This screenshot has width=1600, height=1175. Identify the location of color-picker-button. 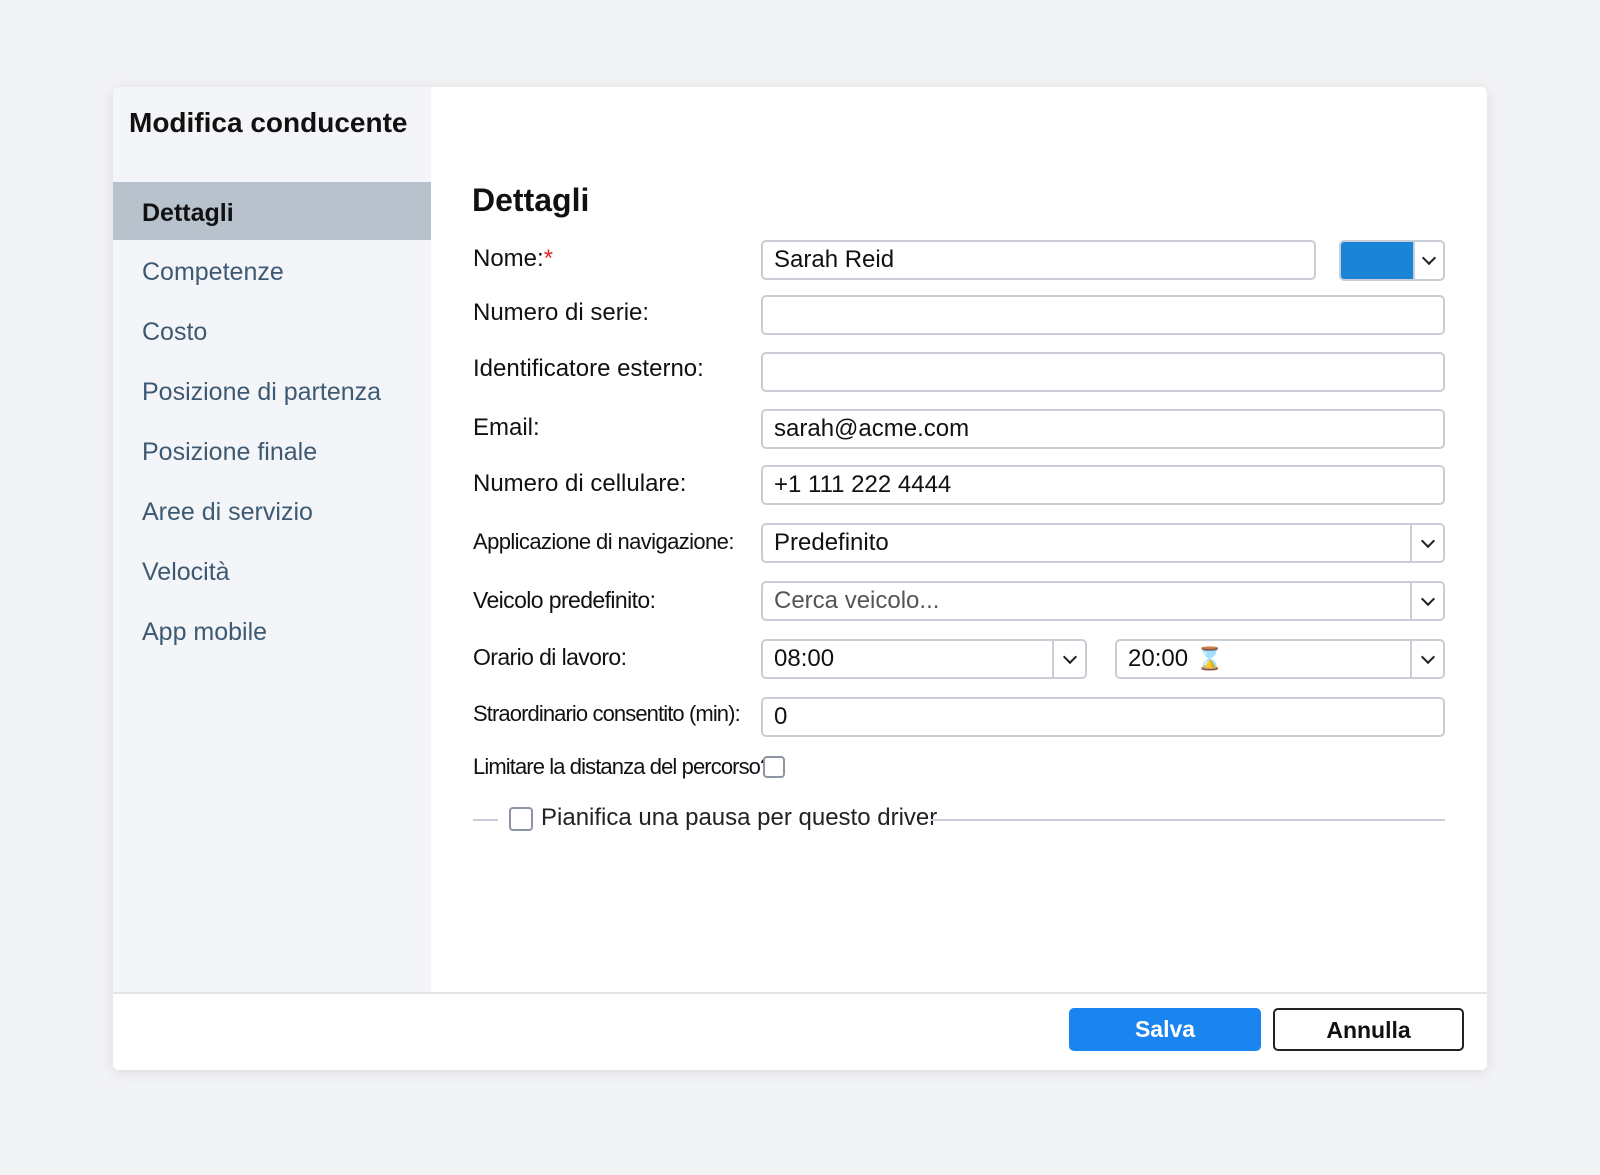
(1392, 260).